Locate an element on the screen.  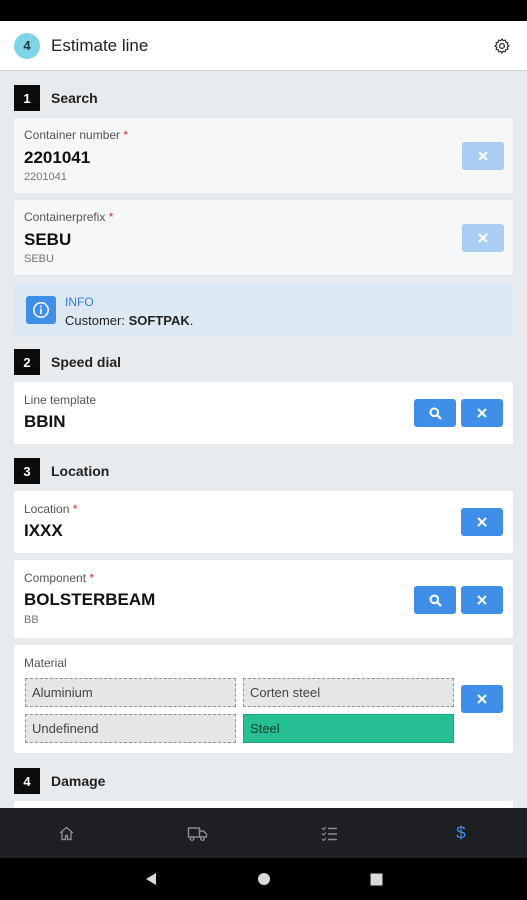
truck-icon is located at coordinates (197, 833).